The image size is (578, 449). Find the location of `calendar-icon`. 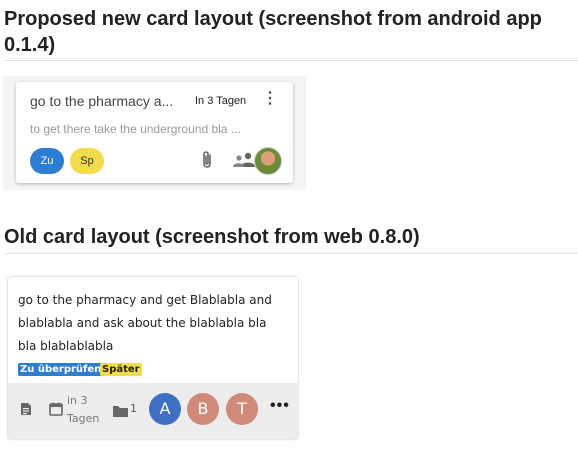

calendar-icon is located at coordinates (56, 411).